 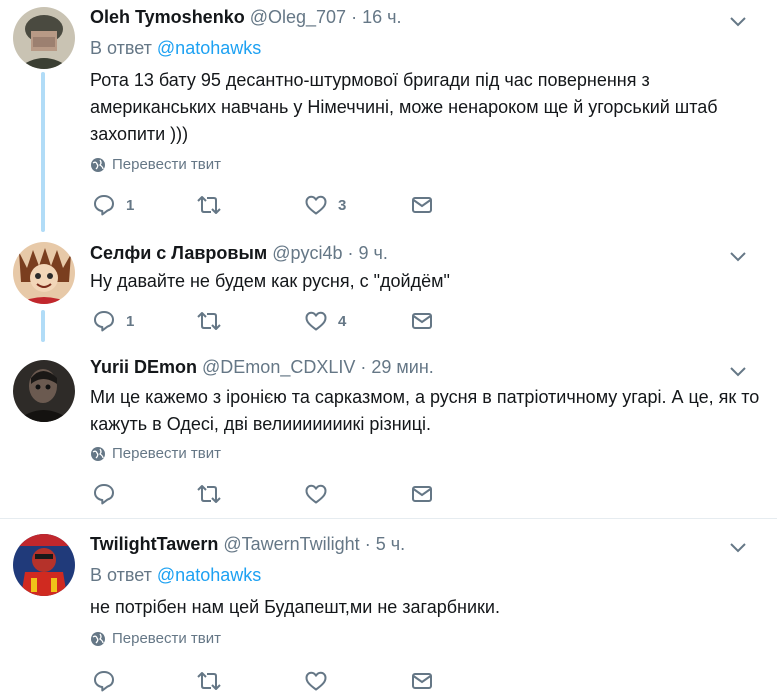 I want to click on tweet-time: 16 ч., so click(x=381, y=17).